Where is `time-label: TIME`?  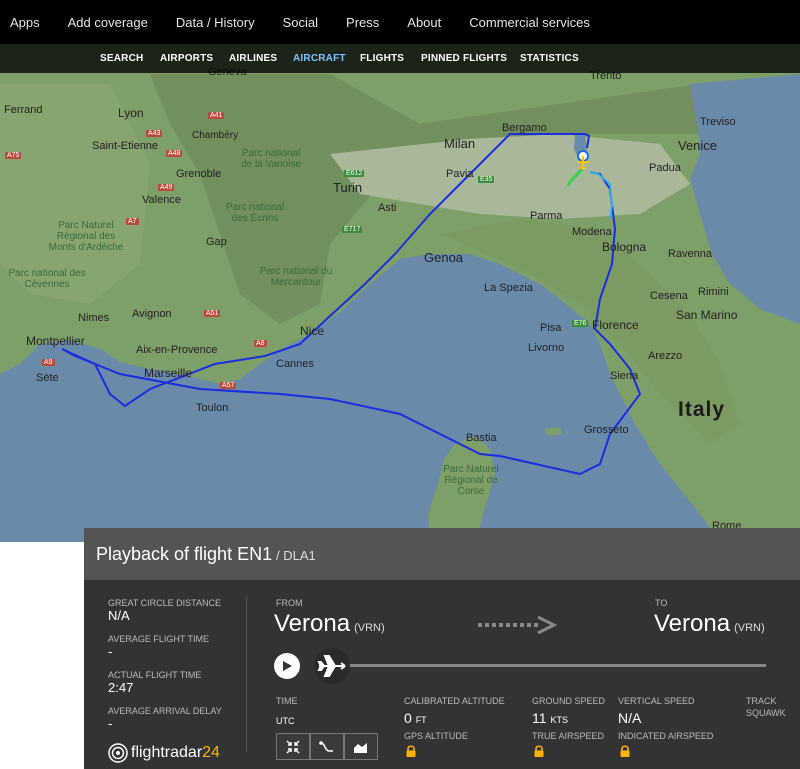
time-label: TIME is located at coordinates (287, 701).